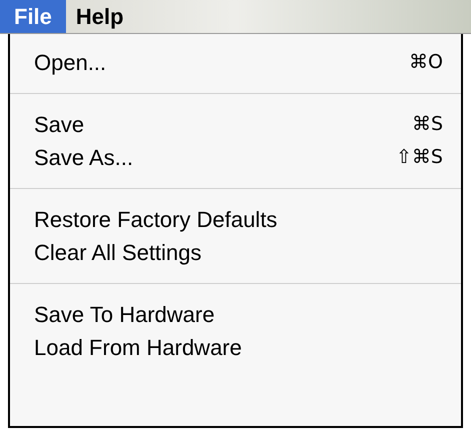 Image resolution: width=471 pixels, height=436 pixels. What do you see at coordinates (156, 220) in the screenshot?
I see `menu-item-label: Restore Factory Defaults` at bounding box center [156, 220].